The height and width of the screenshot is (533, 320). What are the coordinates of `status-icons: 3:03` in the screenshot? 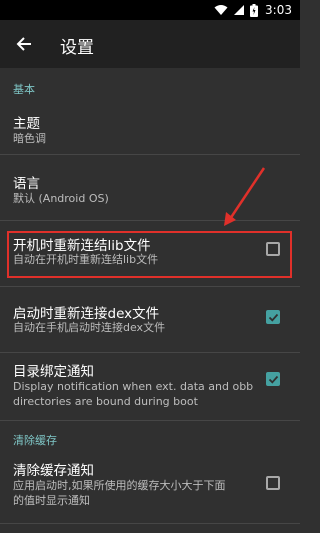 It's located at (253, 10).